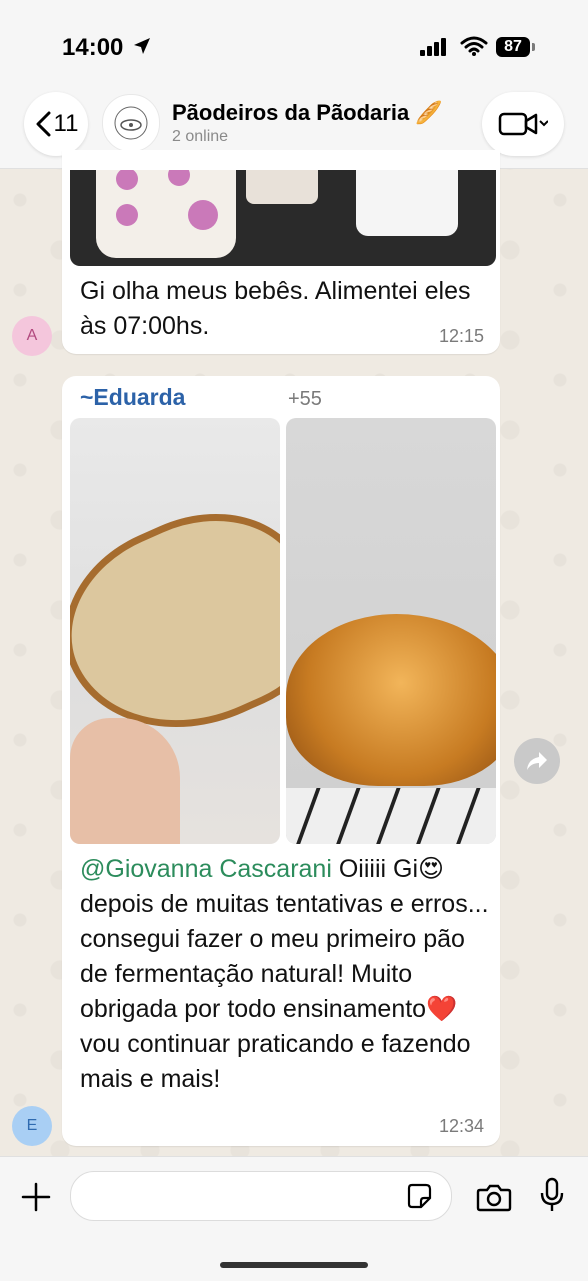 Image resolution: width=588 pixels, height=1281 pixels. I want to click on message-timestamp: 12:34, so click(461, 1126).